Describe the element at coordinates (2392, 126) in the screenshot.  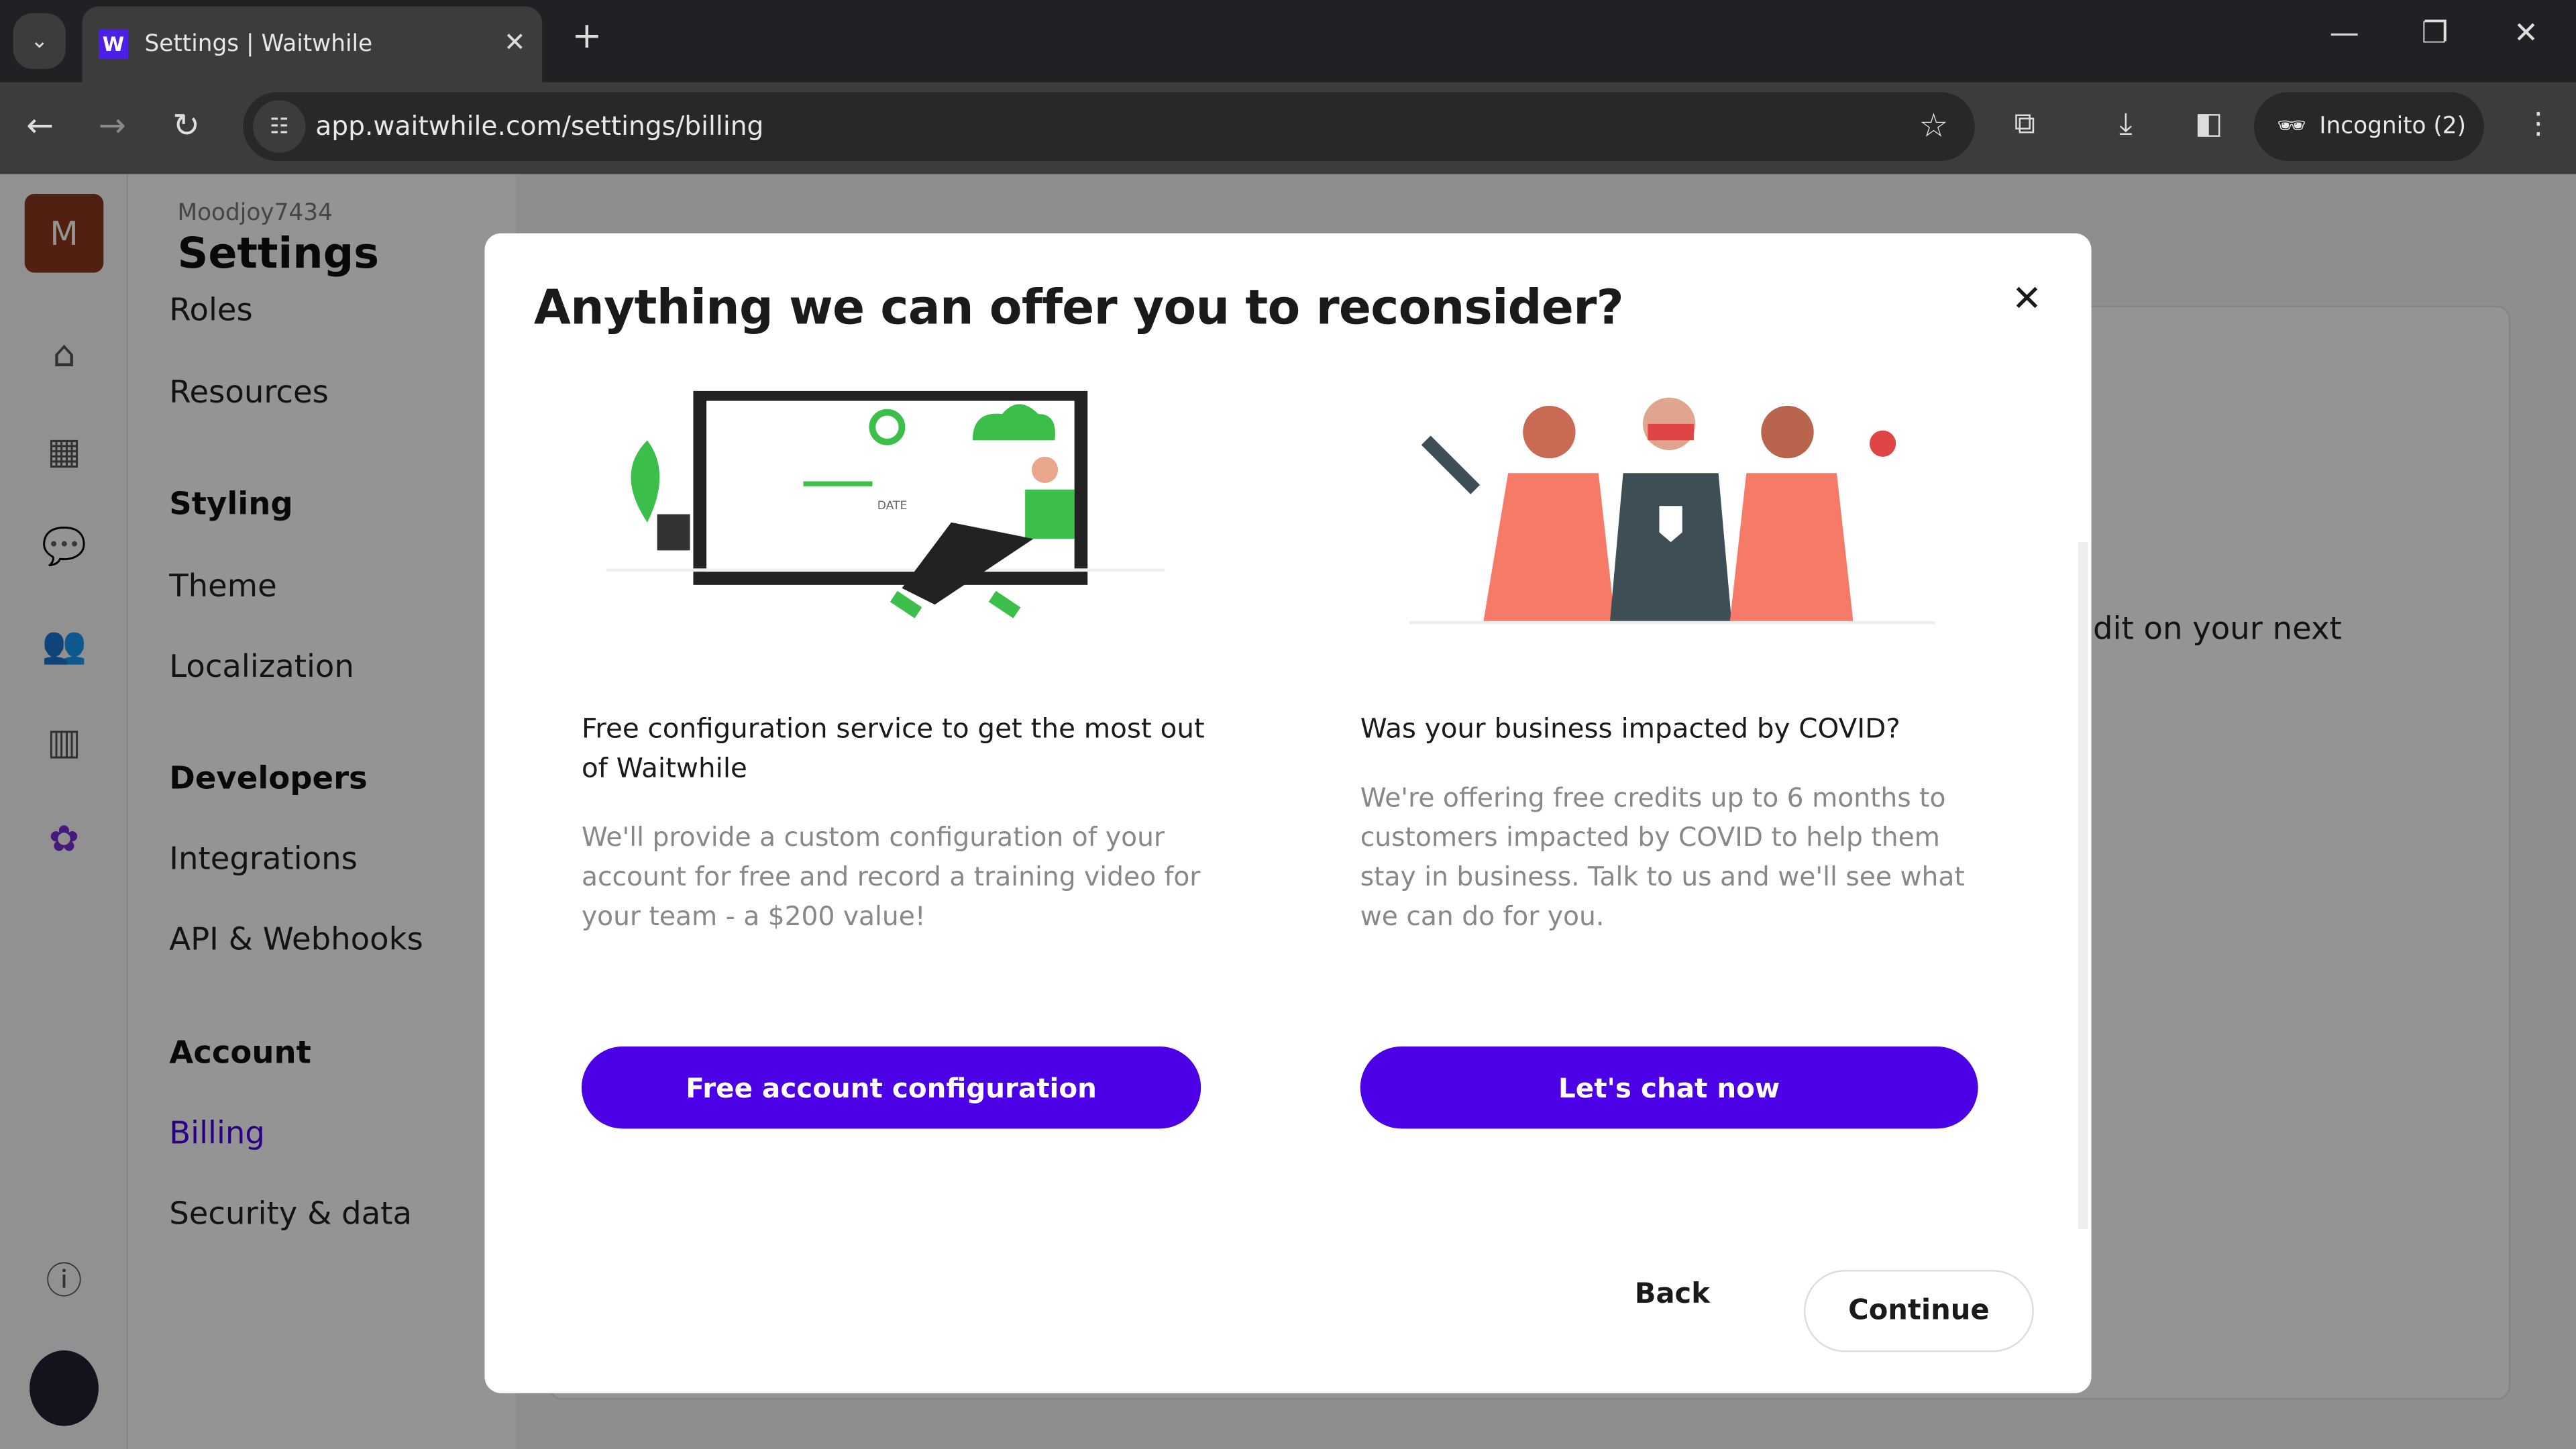
I see `incognito-label: Incognito (2)` at that location.